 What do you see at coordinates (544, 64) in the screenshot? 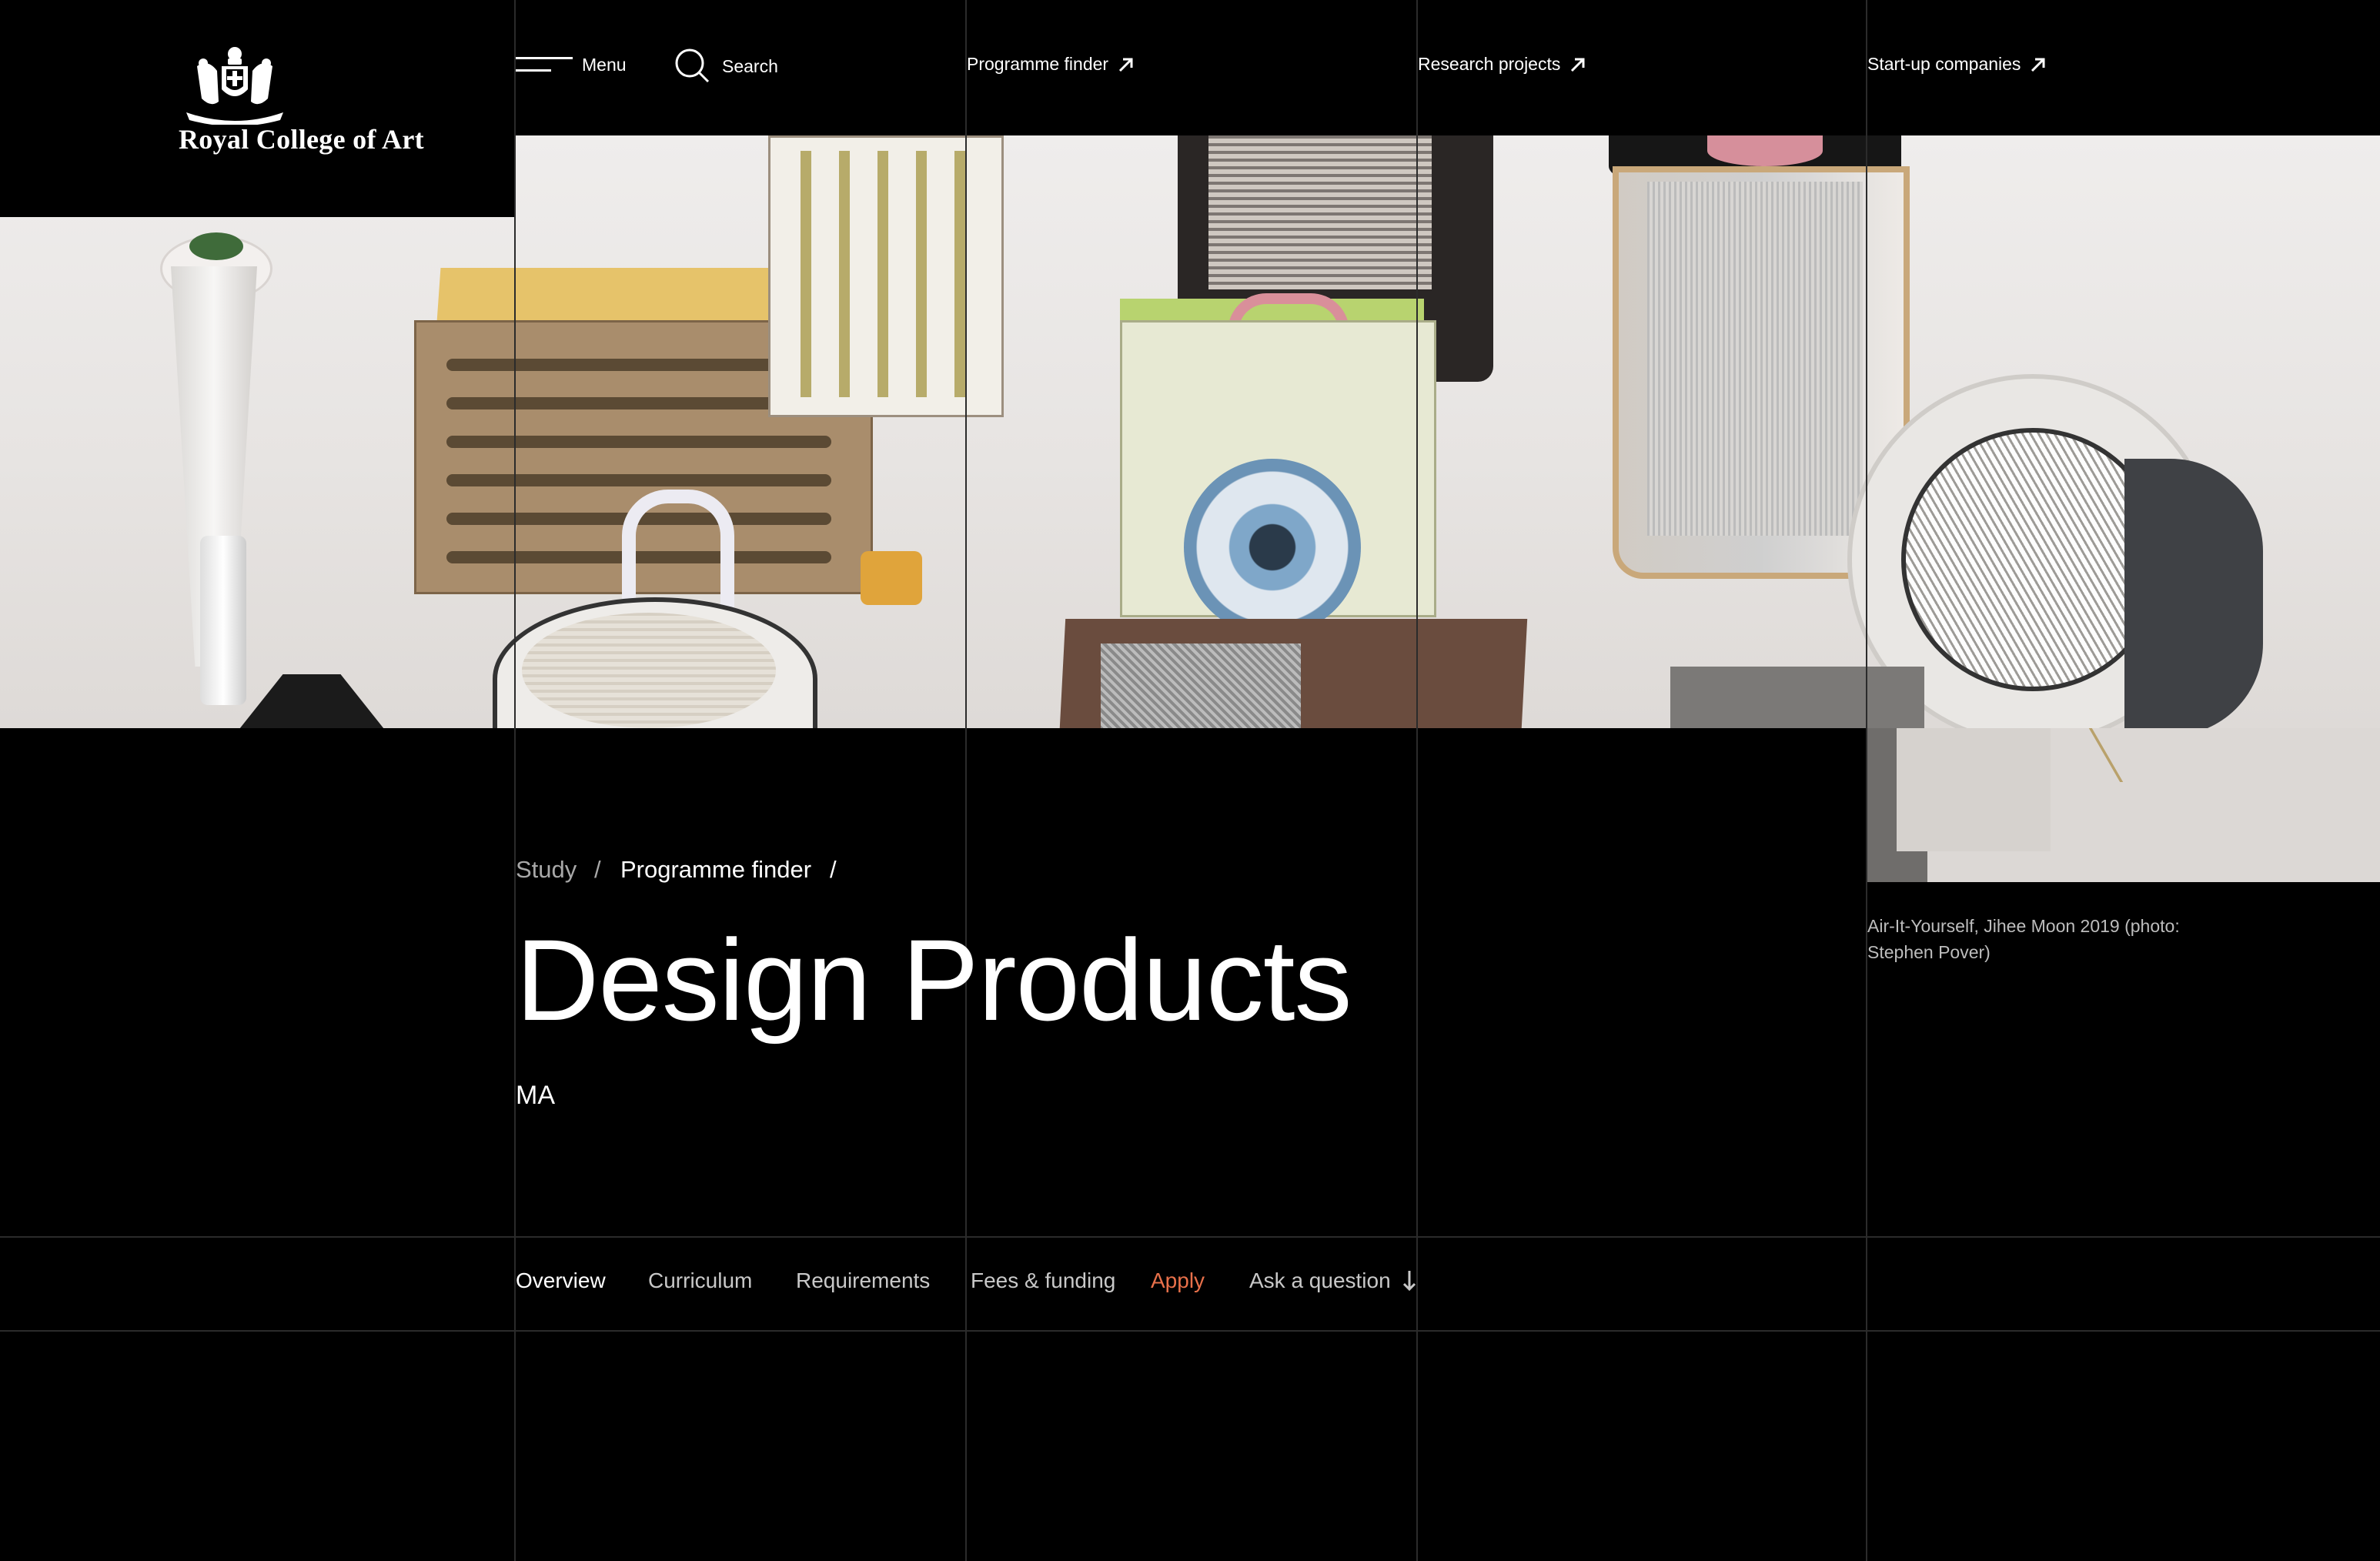
I see `hamburger-icon` at bounding box center [544, 64].